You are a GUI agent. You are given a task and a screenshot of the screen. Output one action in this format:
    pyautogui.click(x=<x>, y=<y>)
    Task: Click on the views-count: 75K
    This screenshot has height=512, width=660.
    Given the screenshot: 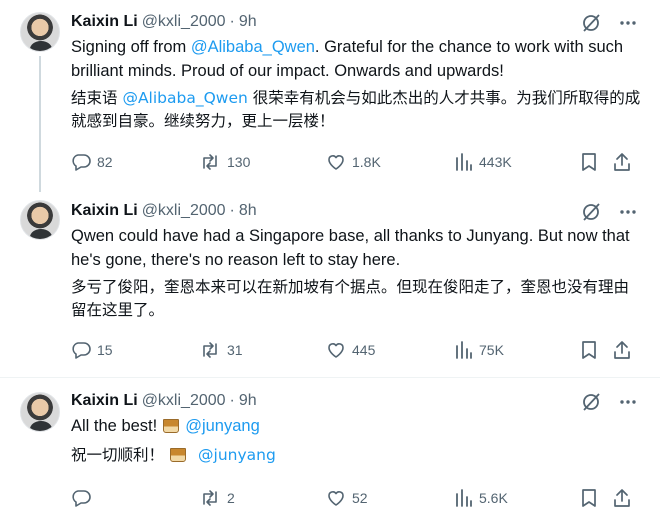 What is the action you would take?
    pyautogui.click(x=491, y=350)
    